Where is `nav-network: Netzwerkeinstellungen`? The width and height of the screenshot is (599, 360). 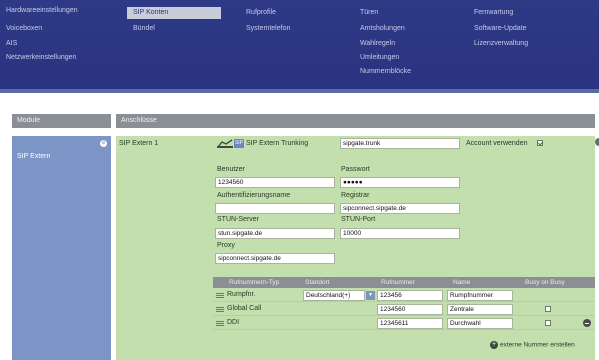 nav-network: Netzwerkeinstellungen is located at coordinates (41, 57).